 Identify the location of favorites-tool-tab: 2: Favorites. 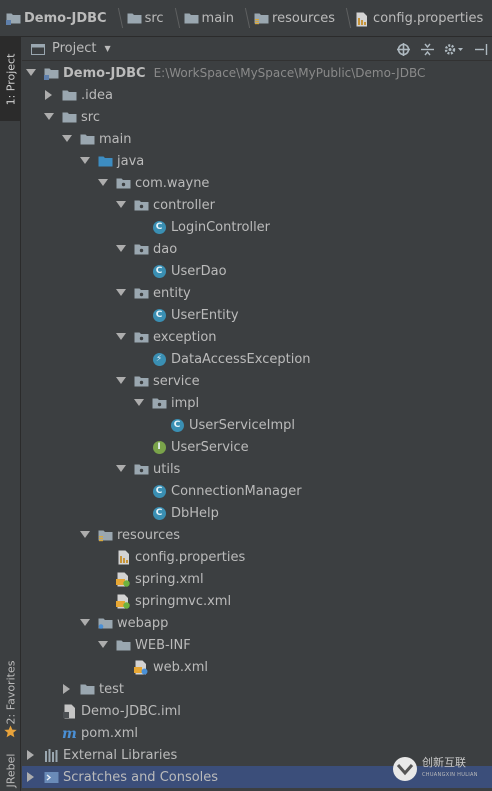
(10, 692).